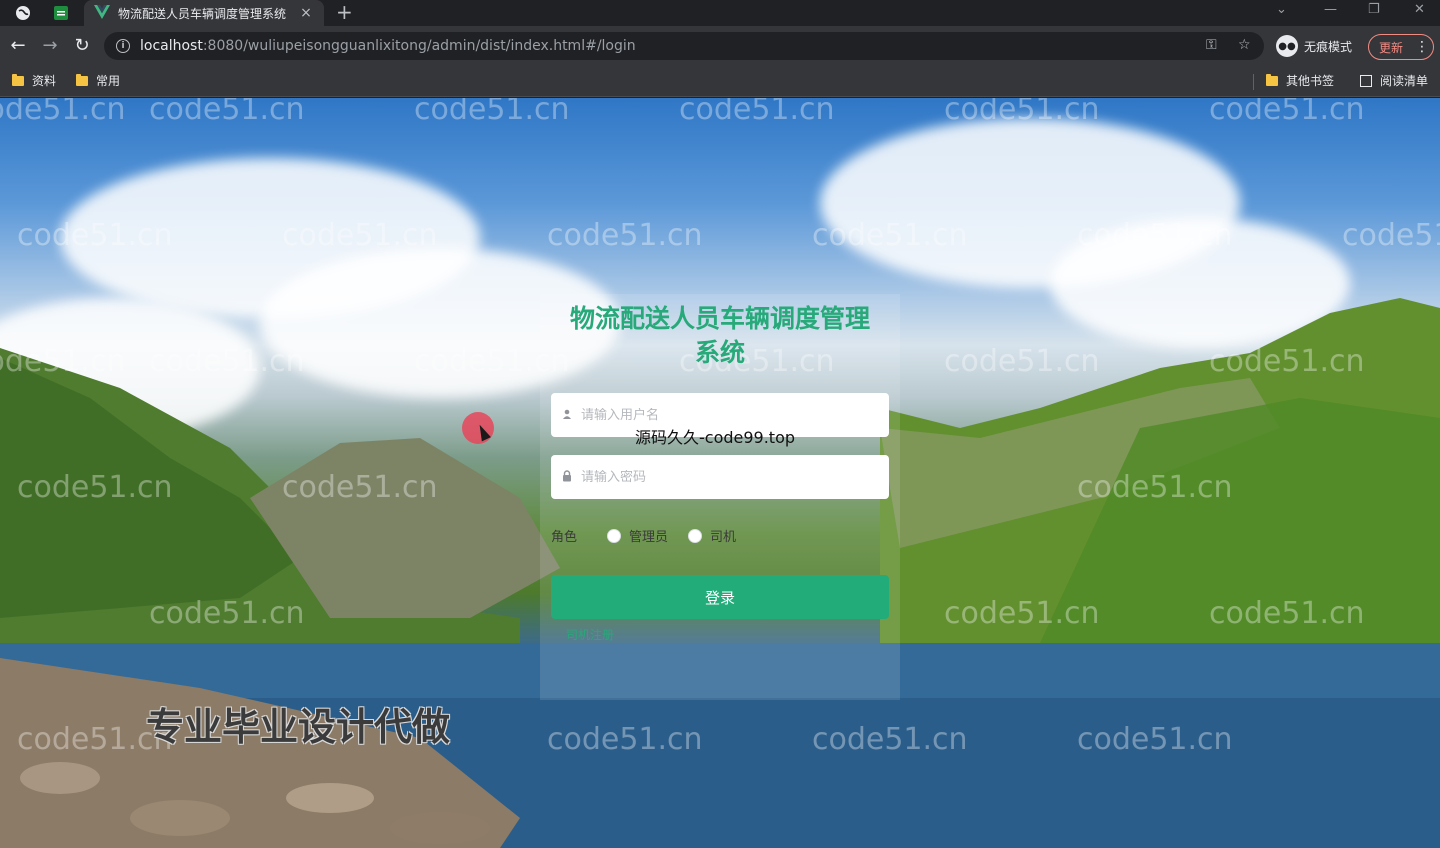  What do you see at coordinates (298, 727) in the screenshot?
I see `promo-watermark-text: 专业毕业设计代做` at bounding box center [298, 727].